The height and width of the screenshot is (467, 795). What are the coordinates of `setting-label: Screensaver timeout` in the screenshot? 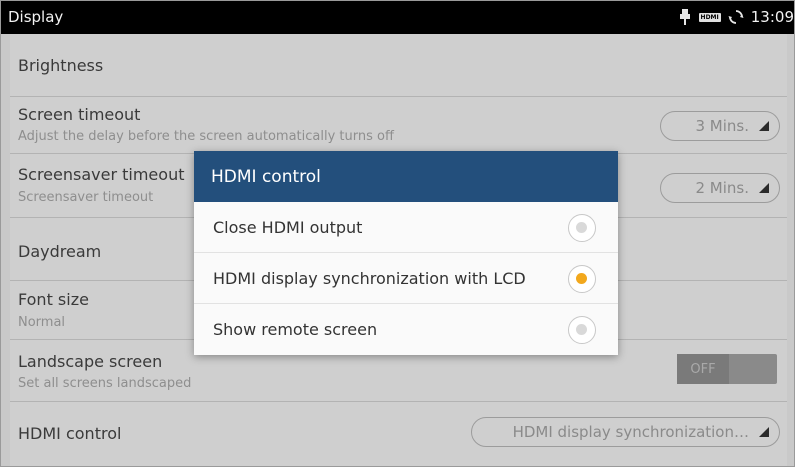 It's located at (101, 174).